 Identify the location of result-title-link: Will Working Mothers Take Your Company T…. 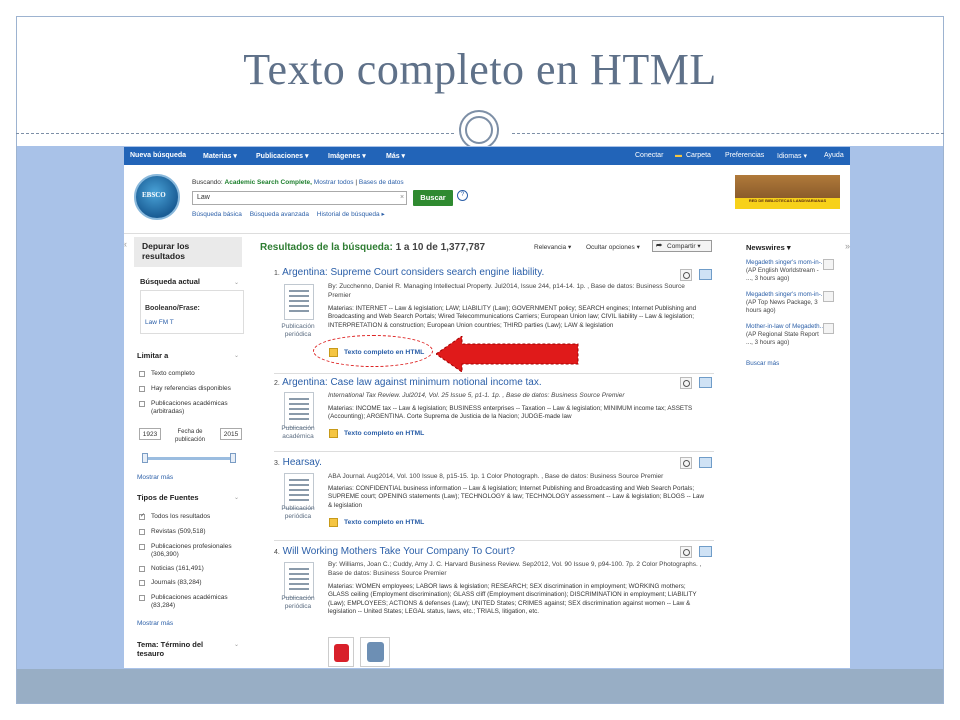
(399, 551).